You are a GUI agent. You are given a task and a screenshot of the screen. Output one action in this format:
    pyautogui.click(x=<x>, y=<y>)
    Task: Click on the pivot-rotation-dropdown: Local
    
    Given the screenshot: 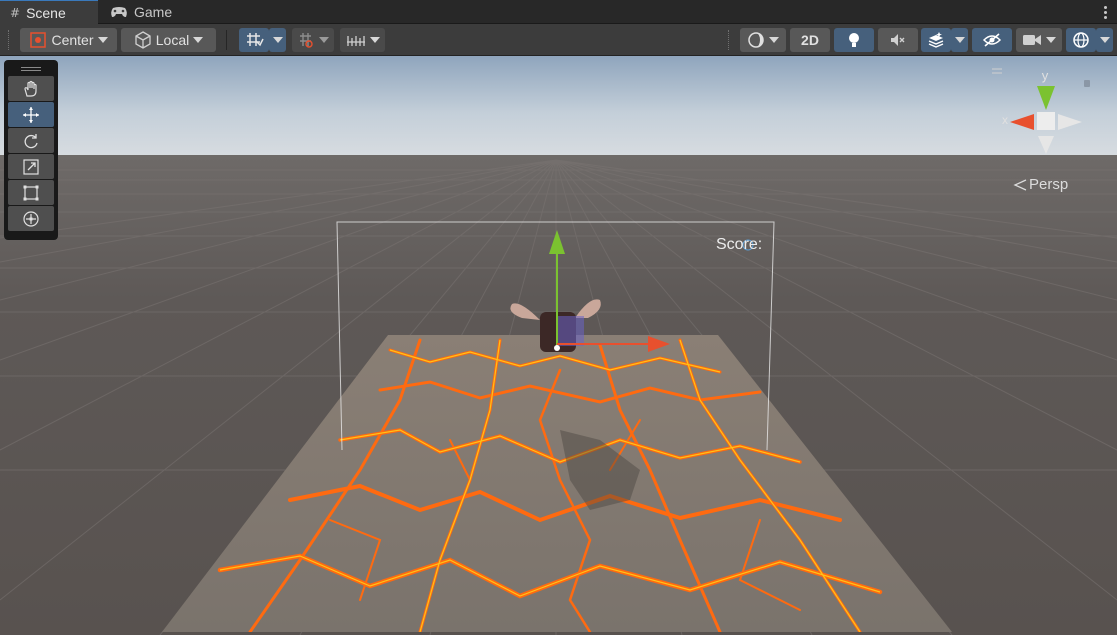 What is the action you would take?
    pyautogui.click(x=168, y=40)
    